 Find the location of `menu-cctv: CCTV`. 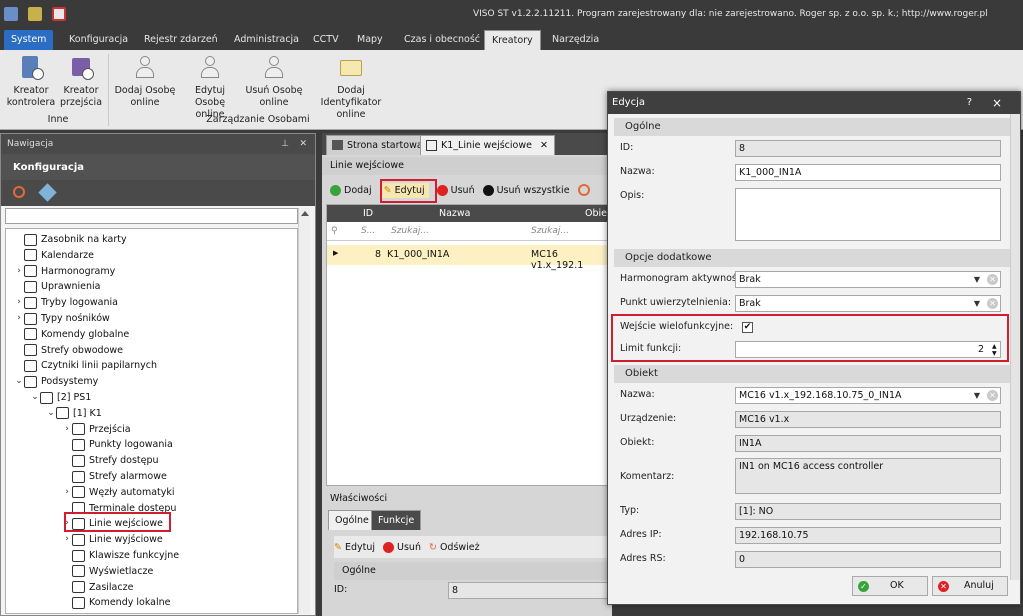

menu-cctv: CCTV is located at coordinates (326, 40).